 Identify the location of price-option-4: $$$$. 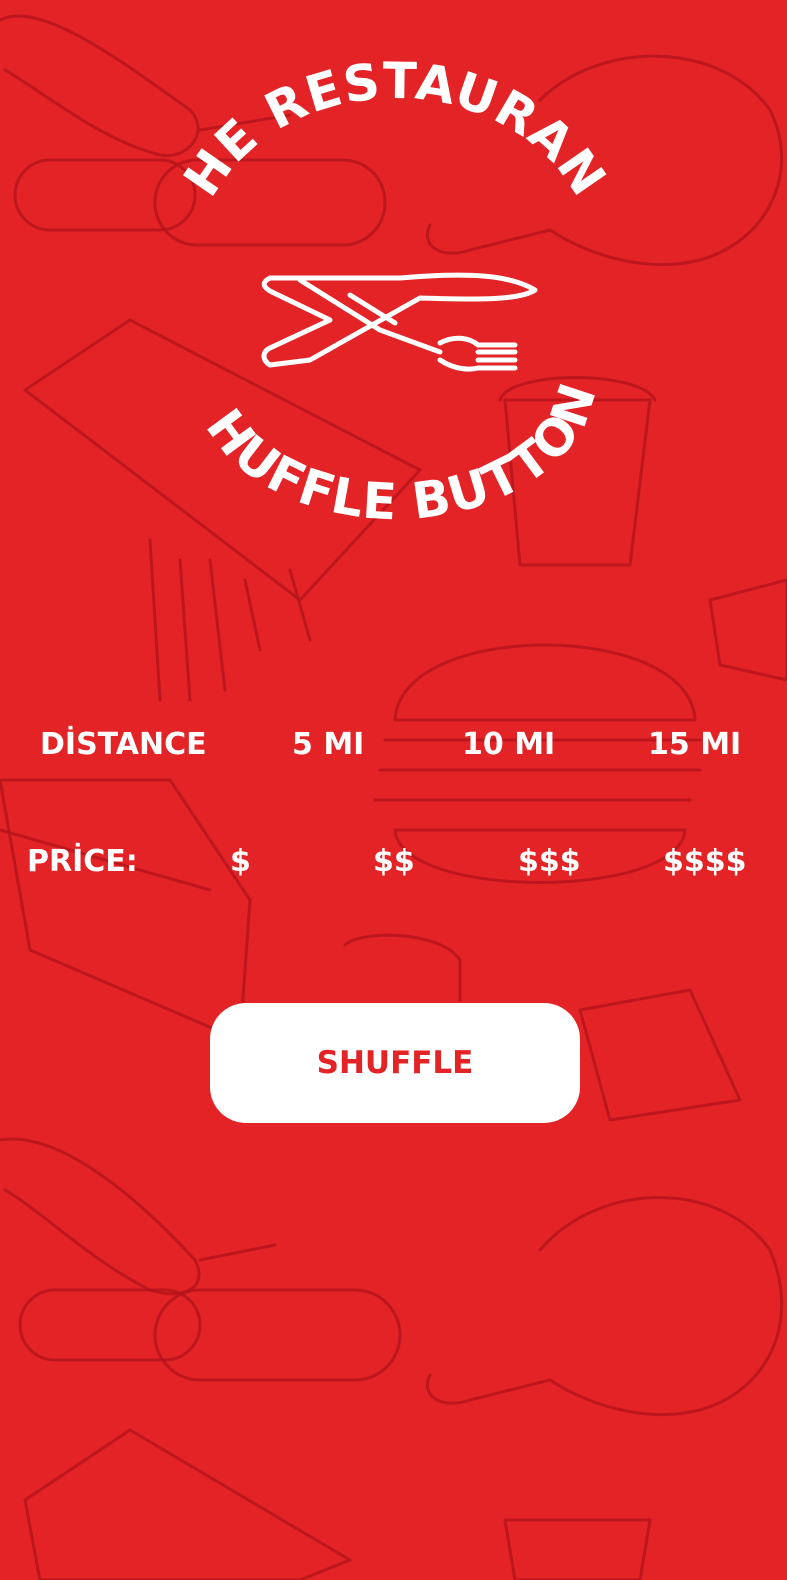
(705, 862).